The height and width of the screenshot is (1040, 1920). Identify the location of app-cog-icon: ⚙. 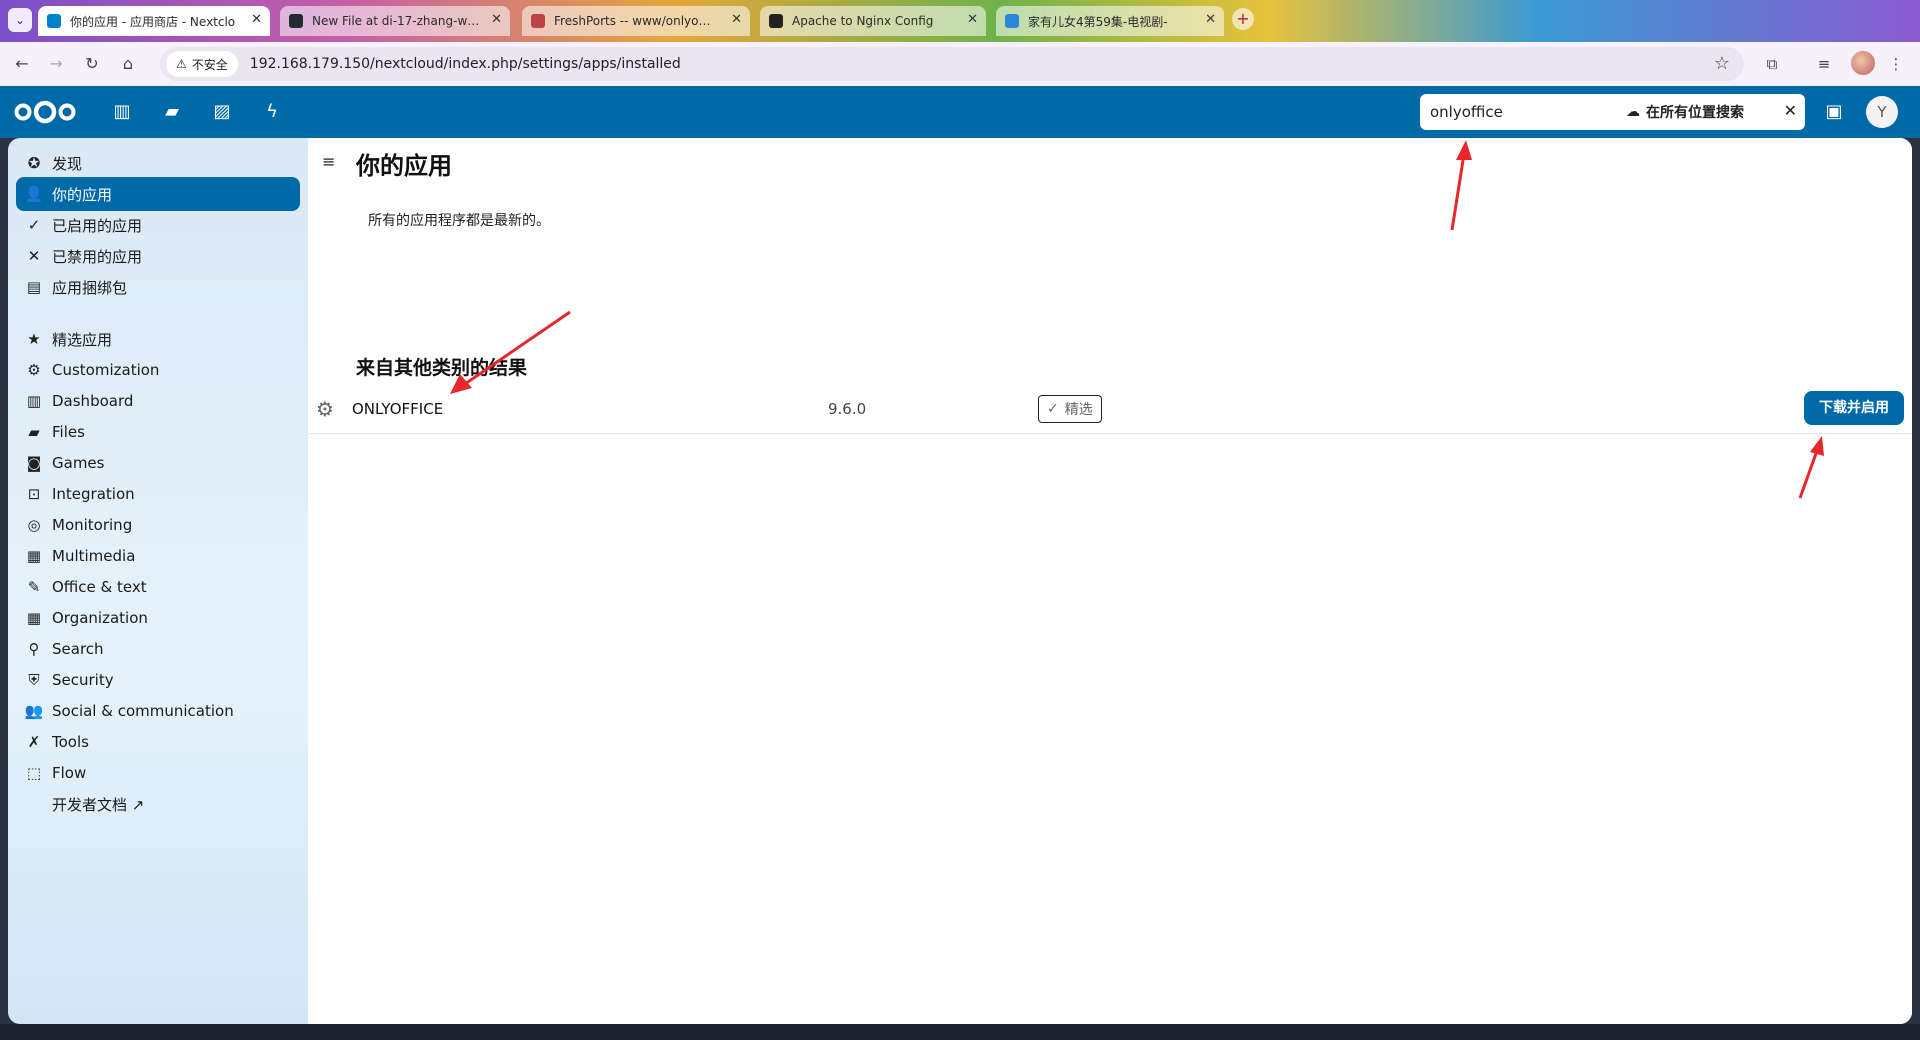
(325, 409).